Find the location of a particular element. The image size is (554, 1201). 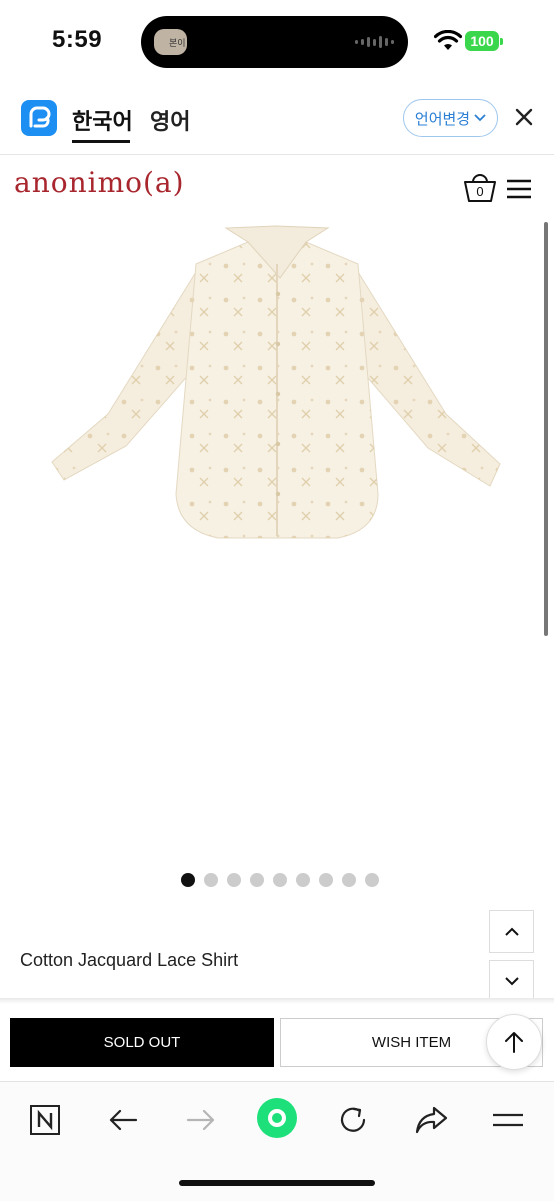

status-bar: 5:59 본이 100 is located at coordinates (277, 42).